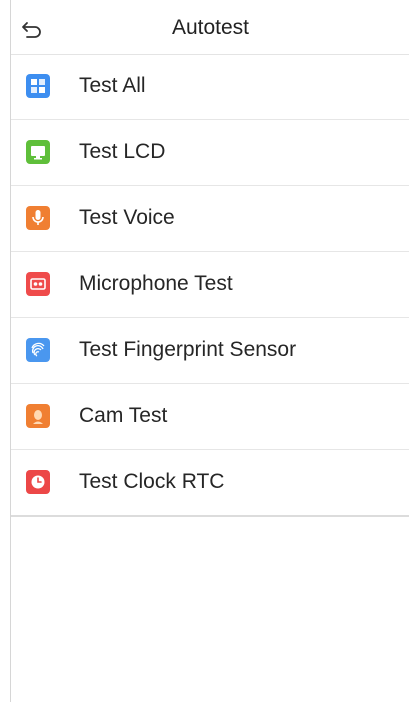  Describe the element at coordinates (210, 153) in the screenshot. I see `menu-item-test-lcd: Test LCD` at that location.